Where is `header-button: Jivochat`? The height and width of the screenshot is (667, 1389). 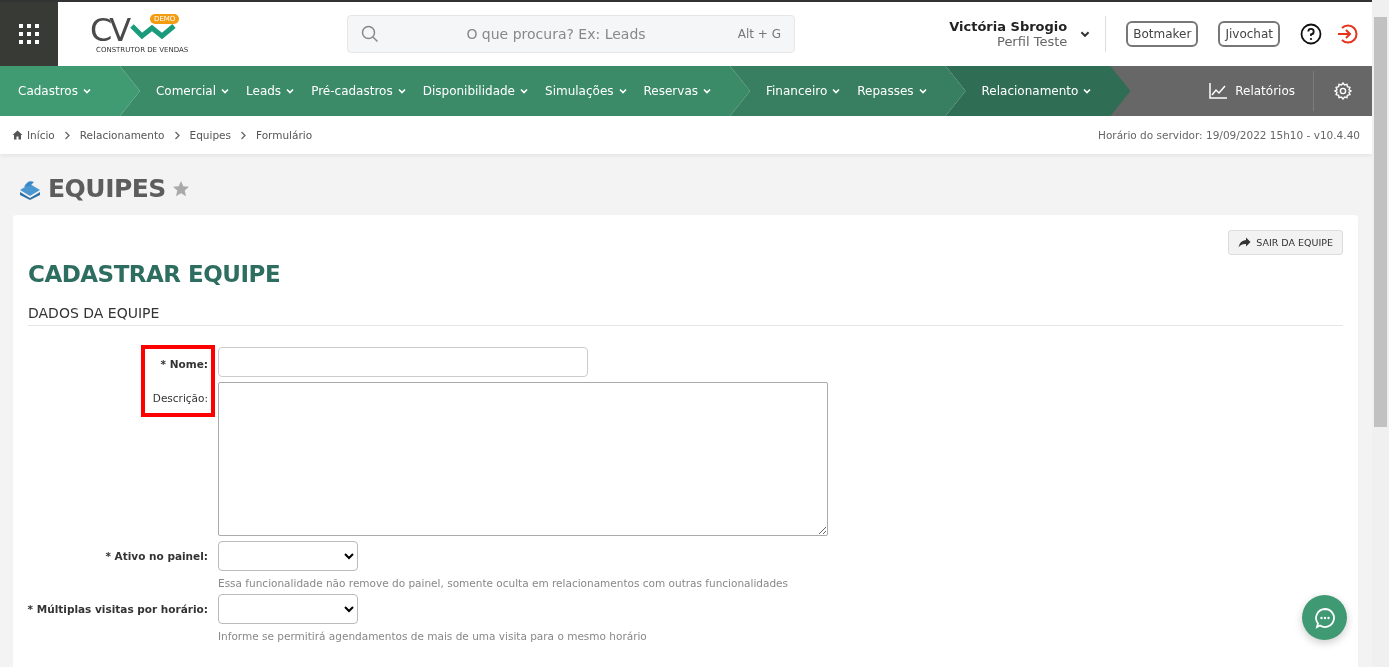
header-button: Jivochat is located at coordinates (1249, 34).